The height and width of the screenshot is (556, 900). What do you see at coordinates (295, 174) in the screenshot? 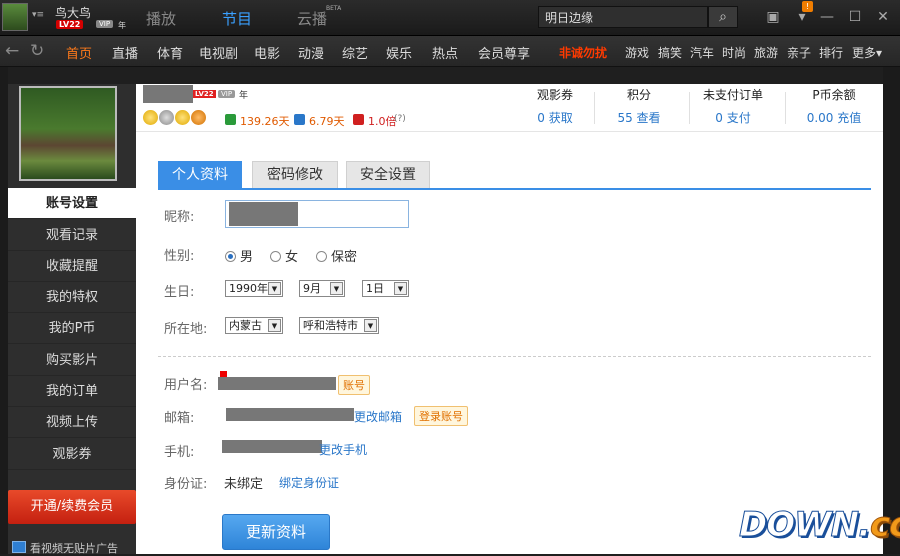
I see `tab-password: 密码修改` at bounding box center [295, 174].